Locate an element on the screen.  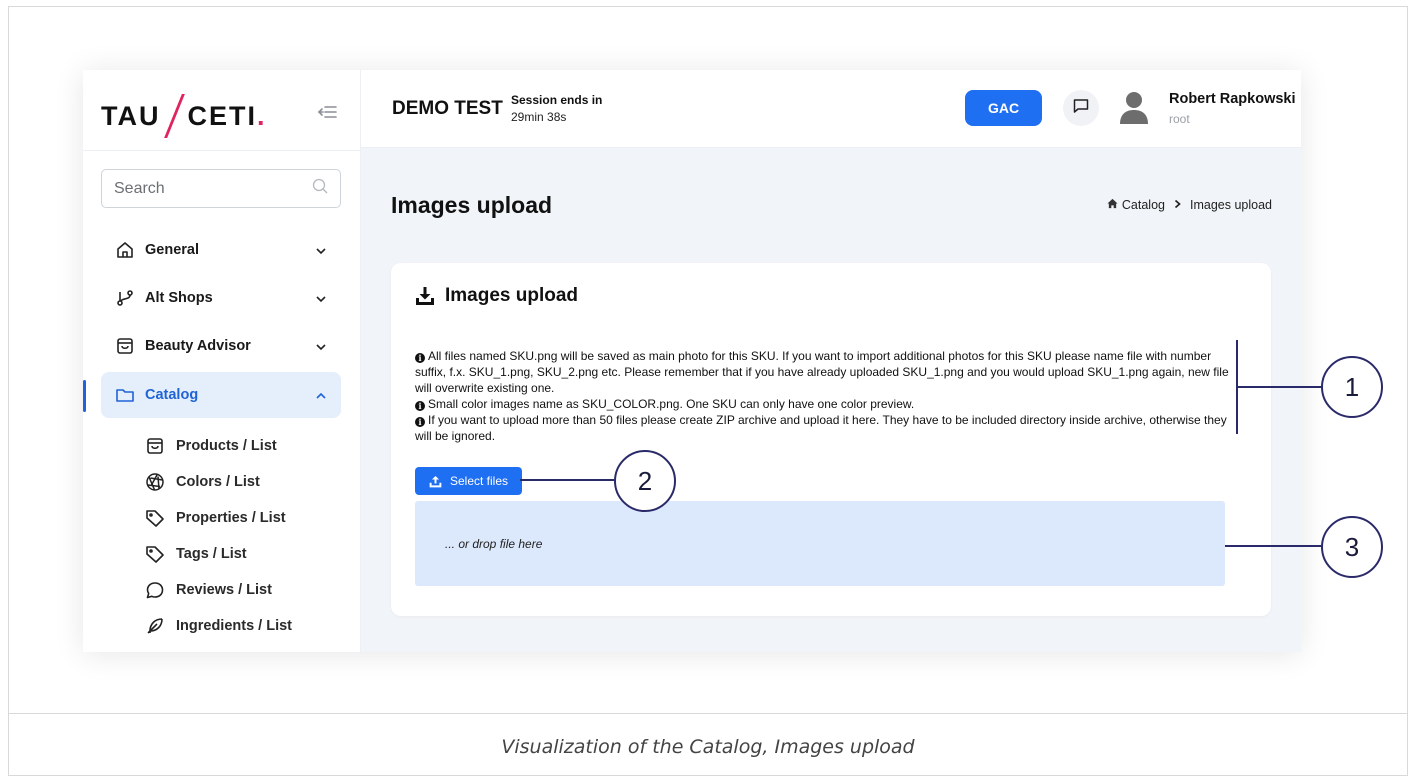
sidebar-subitem-tags: Tags / List is located at coordinates (196, 554).